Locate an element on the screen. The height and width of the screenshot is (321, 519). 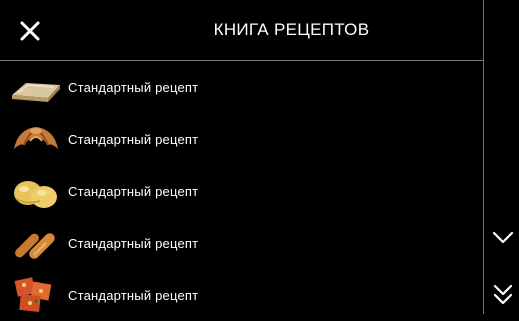
page-title: КНИГА РЕЦЕПТОВ is located at coordinates (291, 29).